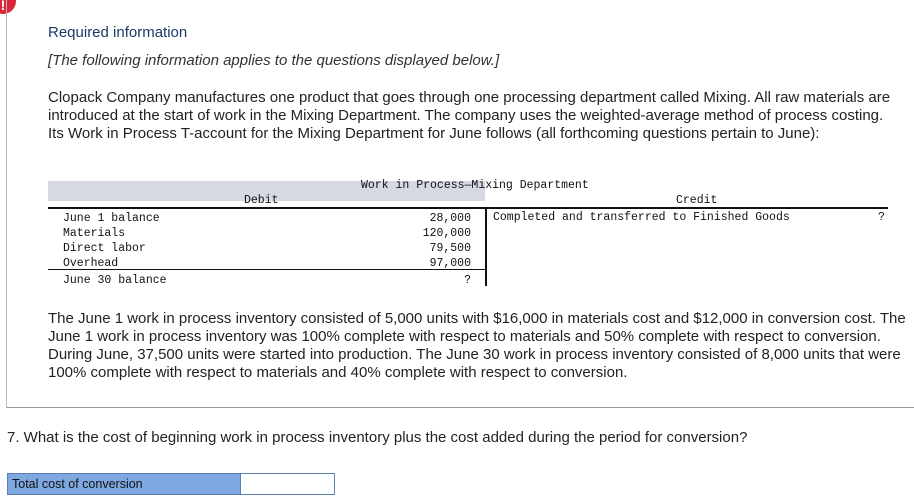  What do you see at coordinates (468, 208) in the screenshot?
I see `t-account-horizontal-rule` at bounding box center [468, 208].